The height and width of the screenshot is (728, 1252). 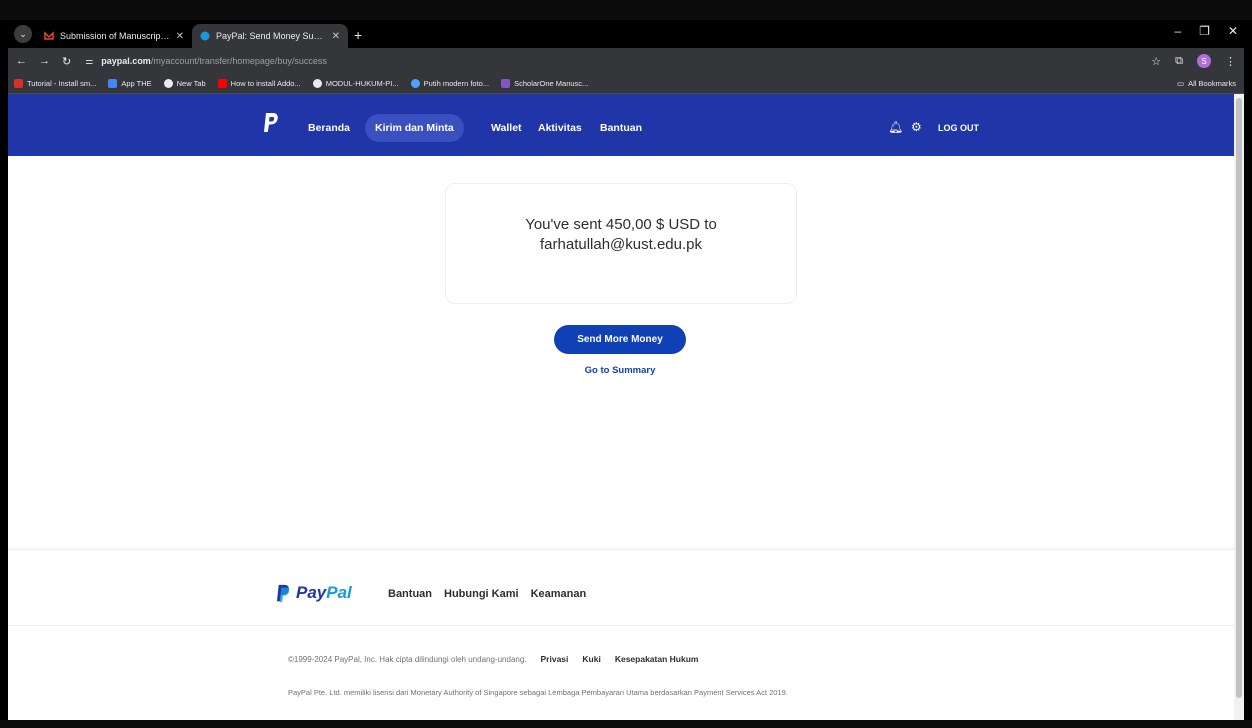 I want to click on nav-kirim-dan-minta: Kirim dan Minta, so click(x=414, y=128).